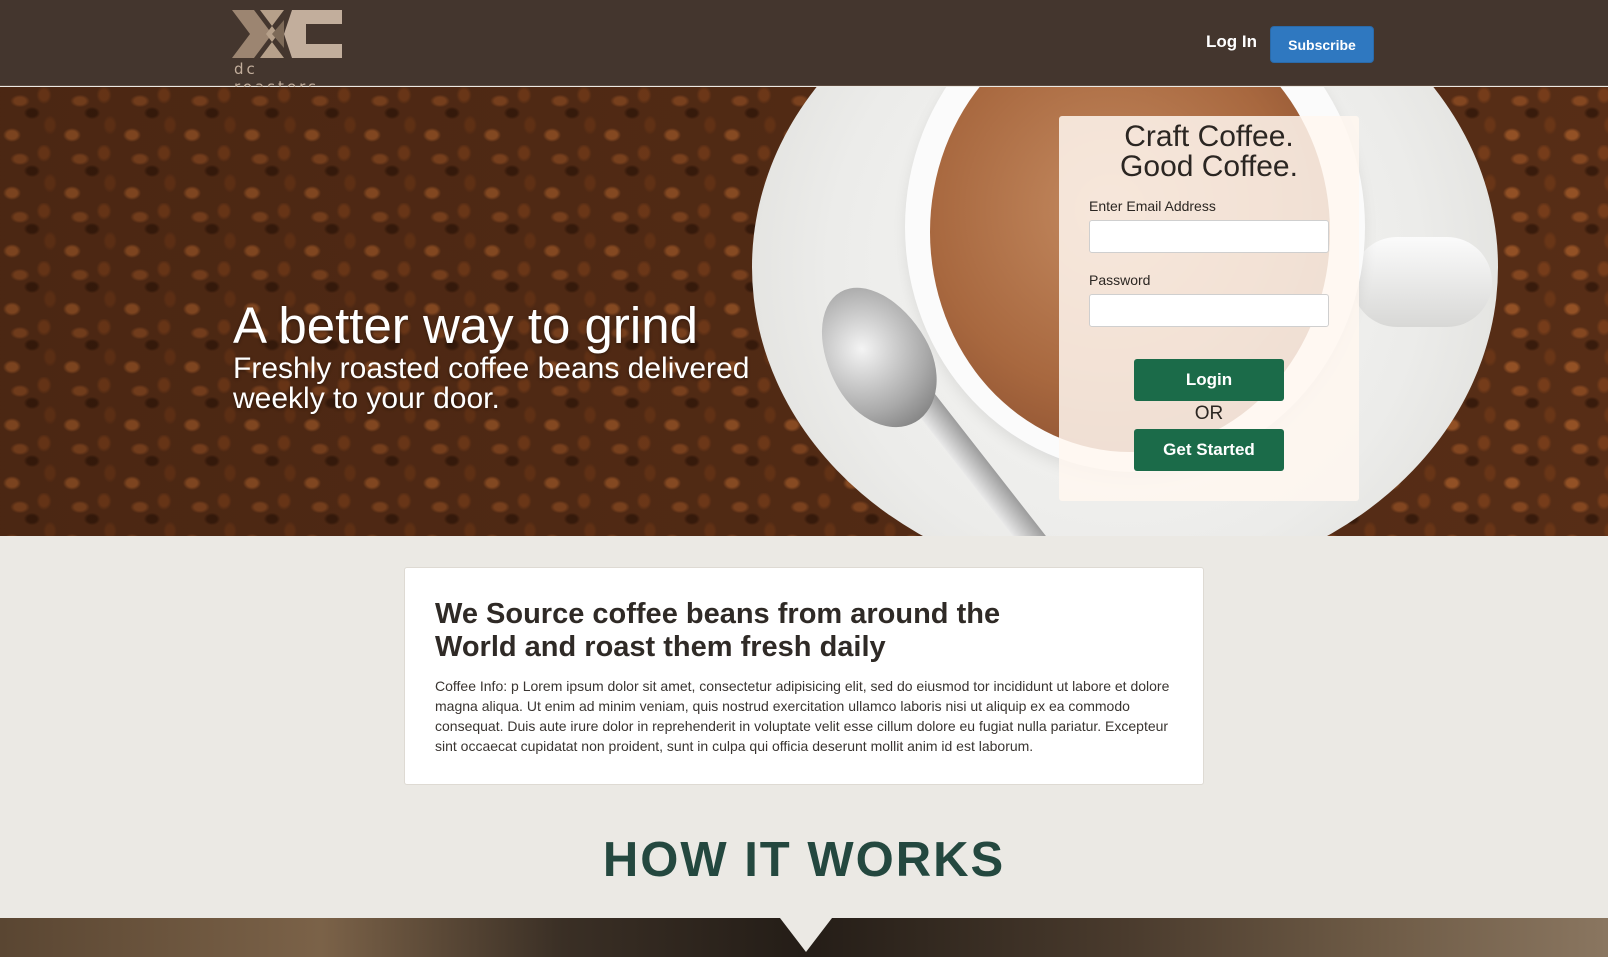  Describe the element at coordinates (1231, 42) in the screenshot. I see `nav-login-link: Log In` at that location.